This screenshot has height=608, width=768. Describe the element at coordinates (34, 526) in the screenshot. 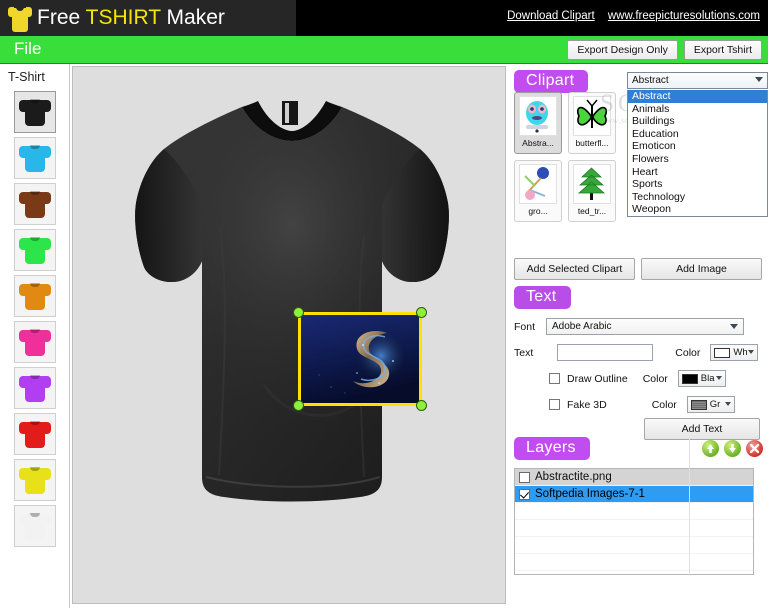

I see `tshirt-swatch-white` at that location.